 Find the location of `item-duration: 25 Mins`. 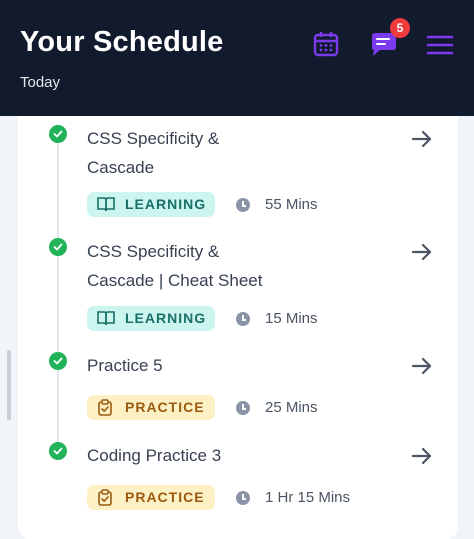

item-duration: 25 Mins is located at coordinates (291, 407).